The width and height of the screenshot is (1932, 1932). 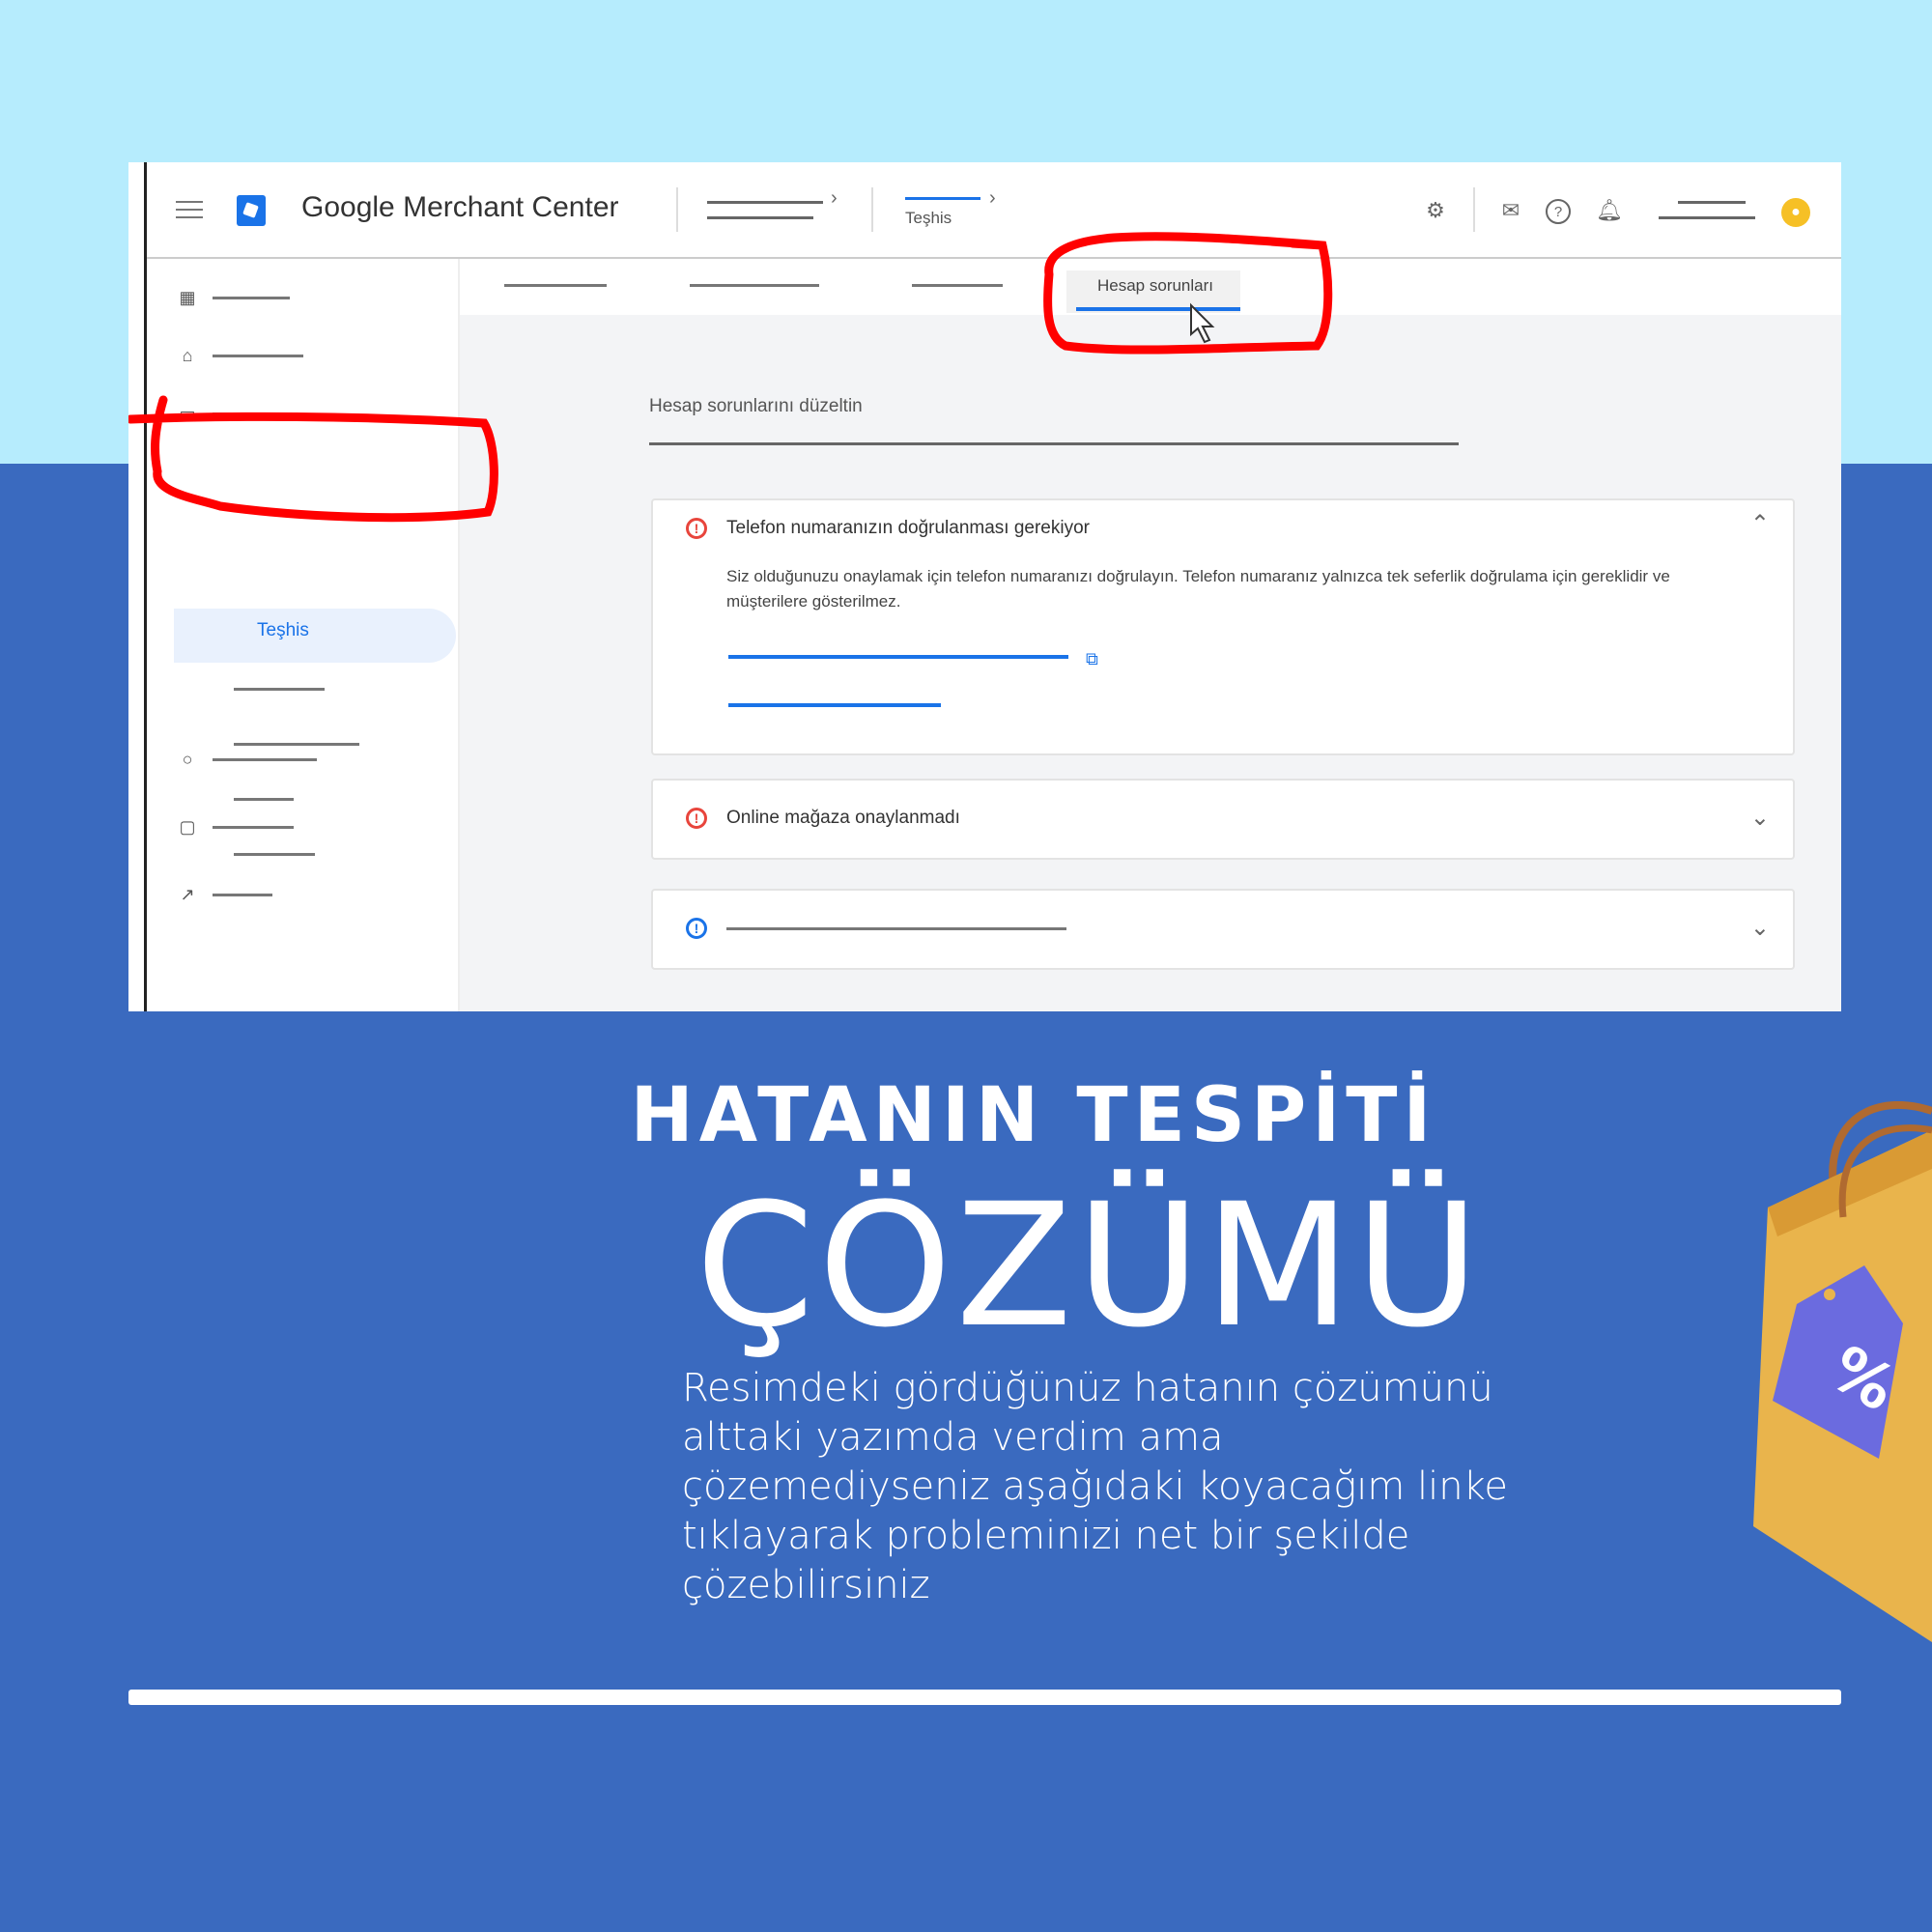 What do you see at coordinates (1842, 1371) in the screenshot?
I see `shopping-bag-icon: %` at bounding box center [1842, 1371].